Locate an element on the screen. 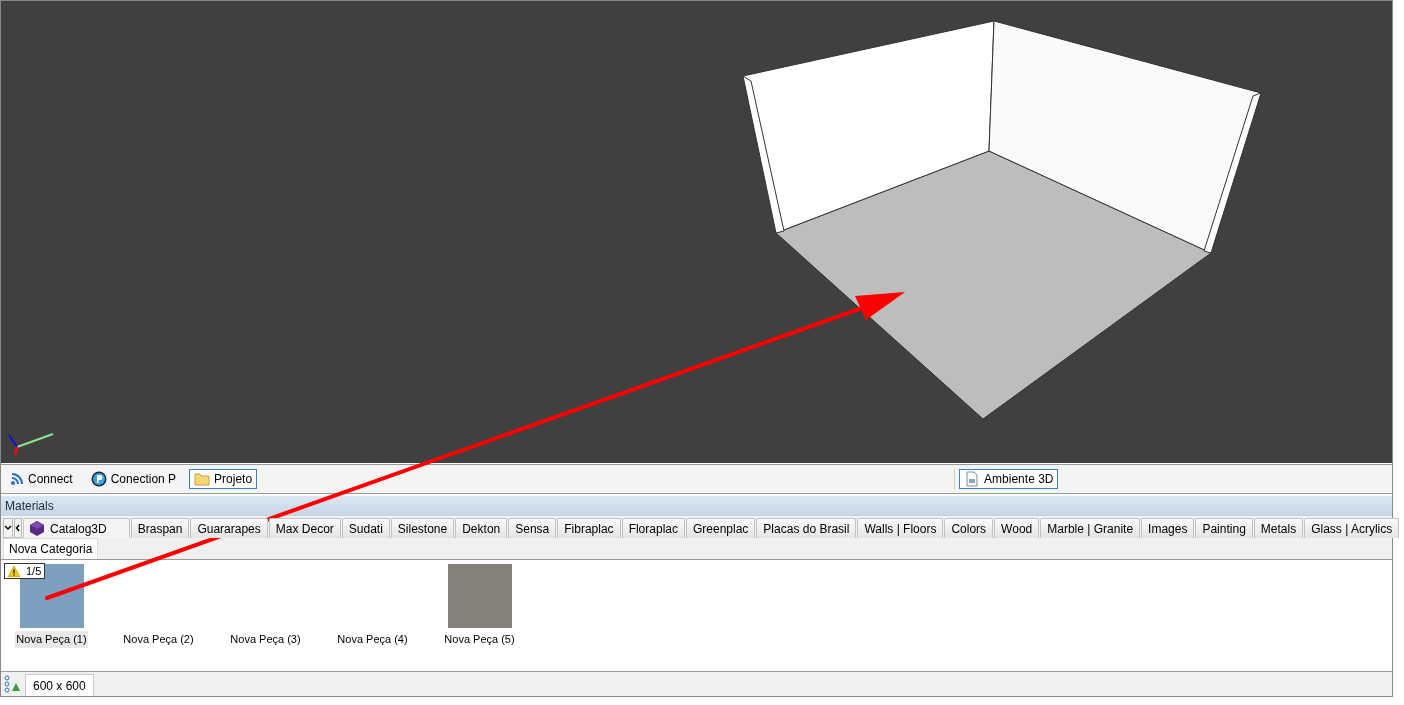 The image size is (1404, 705). material-tab: Braspan is located at coordinates (160, 528).